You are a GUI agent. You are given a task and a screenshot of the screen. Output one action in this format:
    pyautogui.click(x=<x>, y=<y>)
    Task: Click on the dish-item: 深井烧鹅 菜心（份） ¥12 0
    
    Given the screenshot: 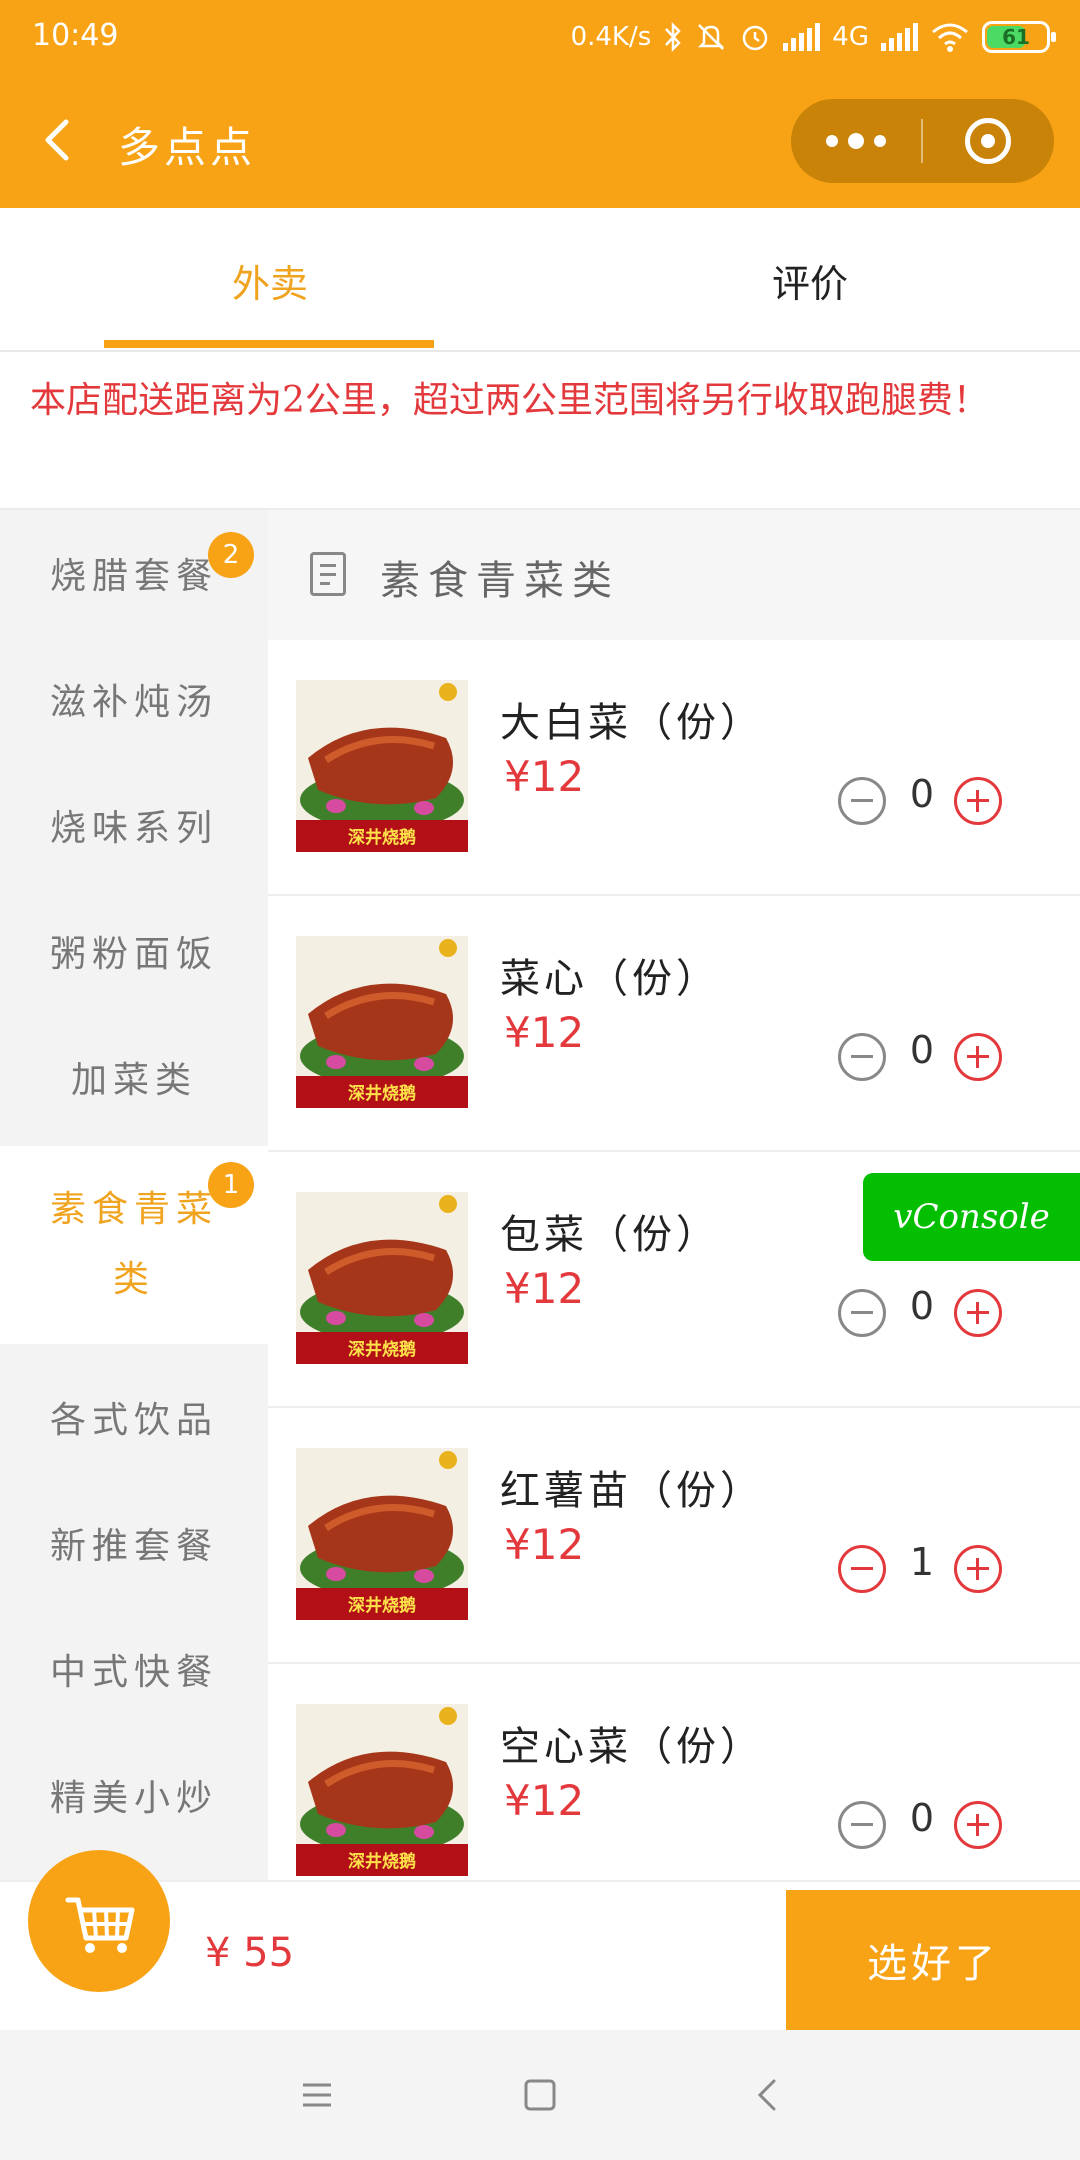 What is the action you would take?
    pyautogui.click(x=674, y=1024)
    